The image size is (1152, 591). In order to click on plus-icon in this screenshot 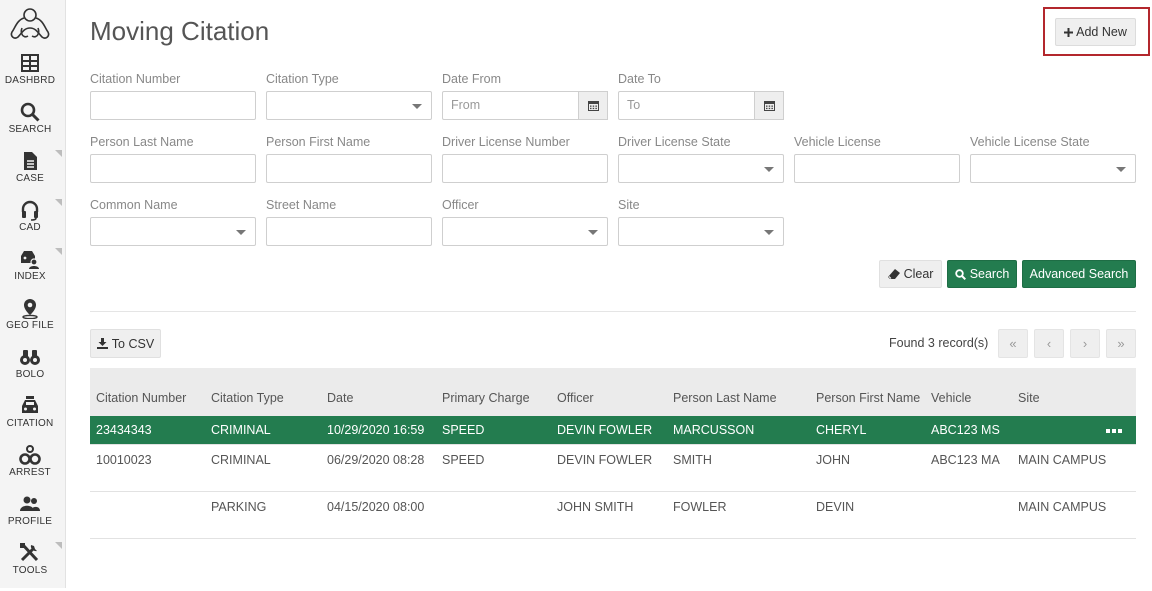, I will do `click(1068, 32)`.